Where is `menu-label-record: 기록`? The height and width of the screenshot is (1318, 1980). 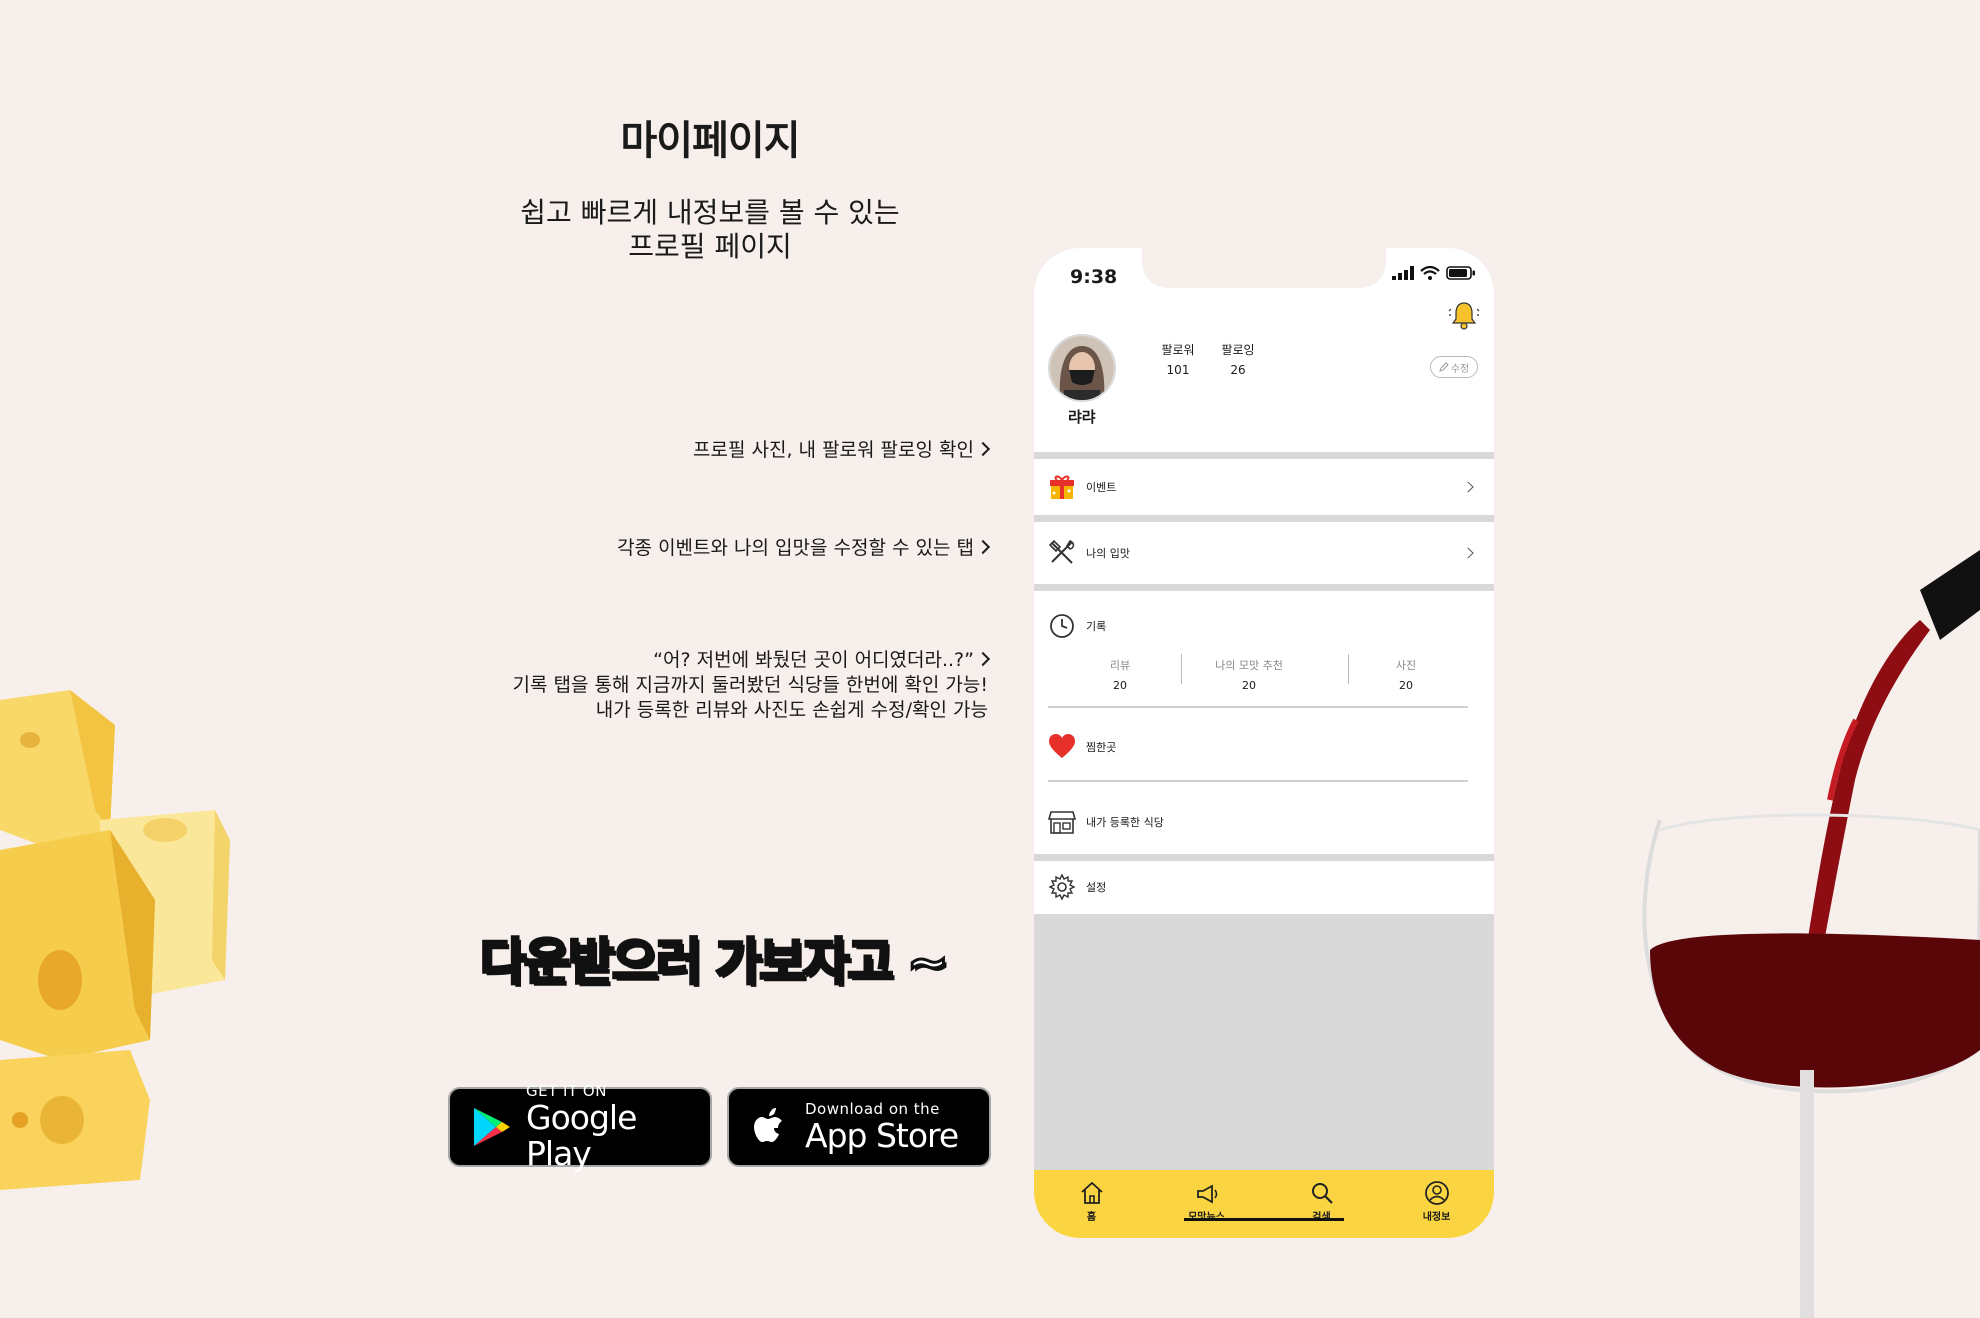
menu-label-record: 기록 is located at coordinates (1096, 626).